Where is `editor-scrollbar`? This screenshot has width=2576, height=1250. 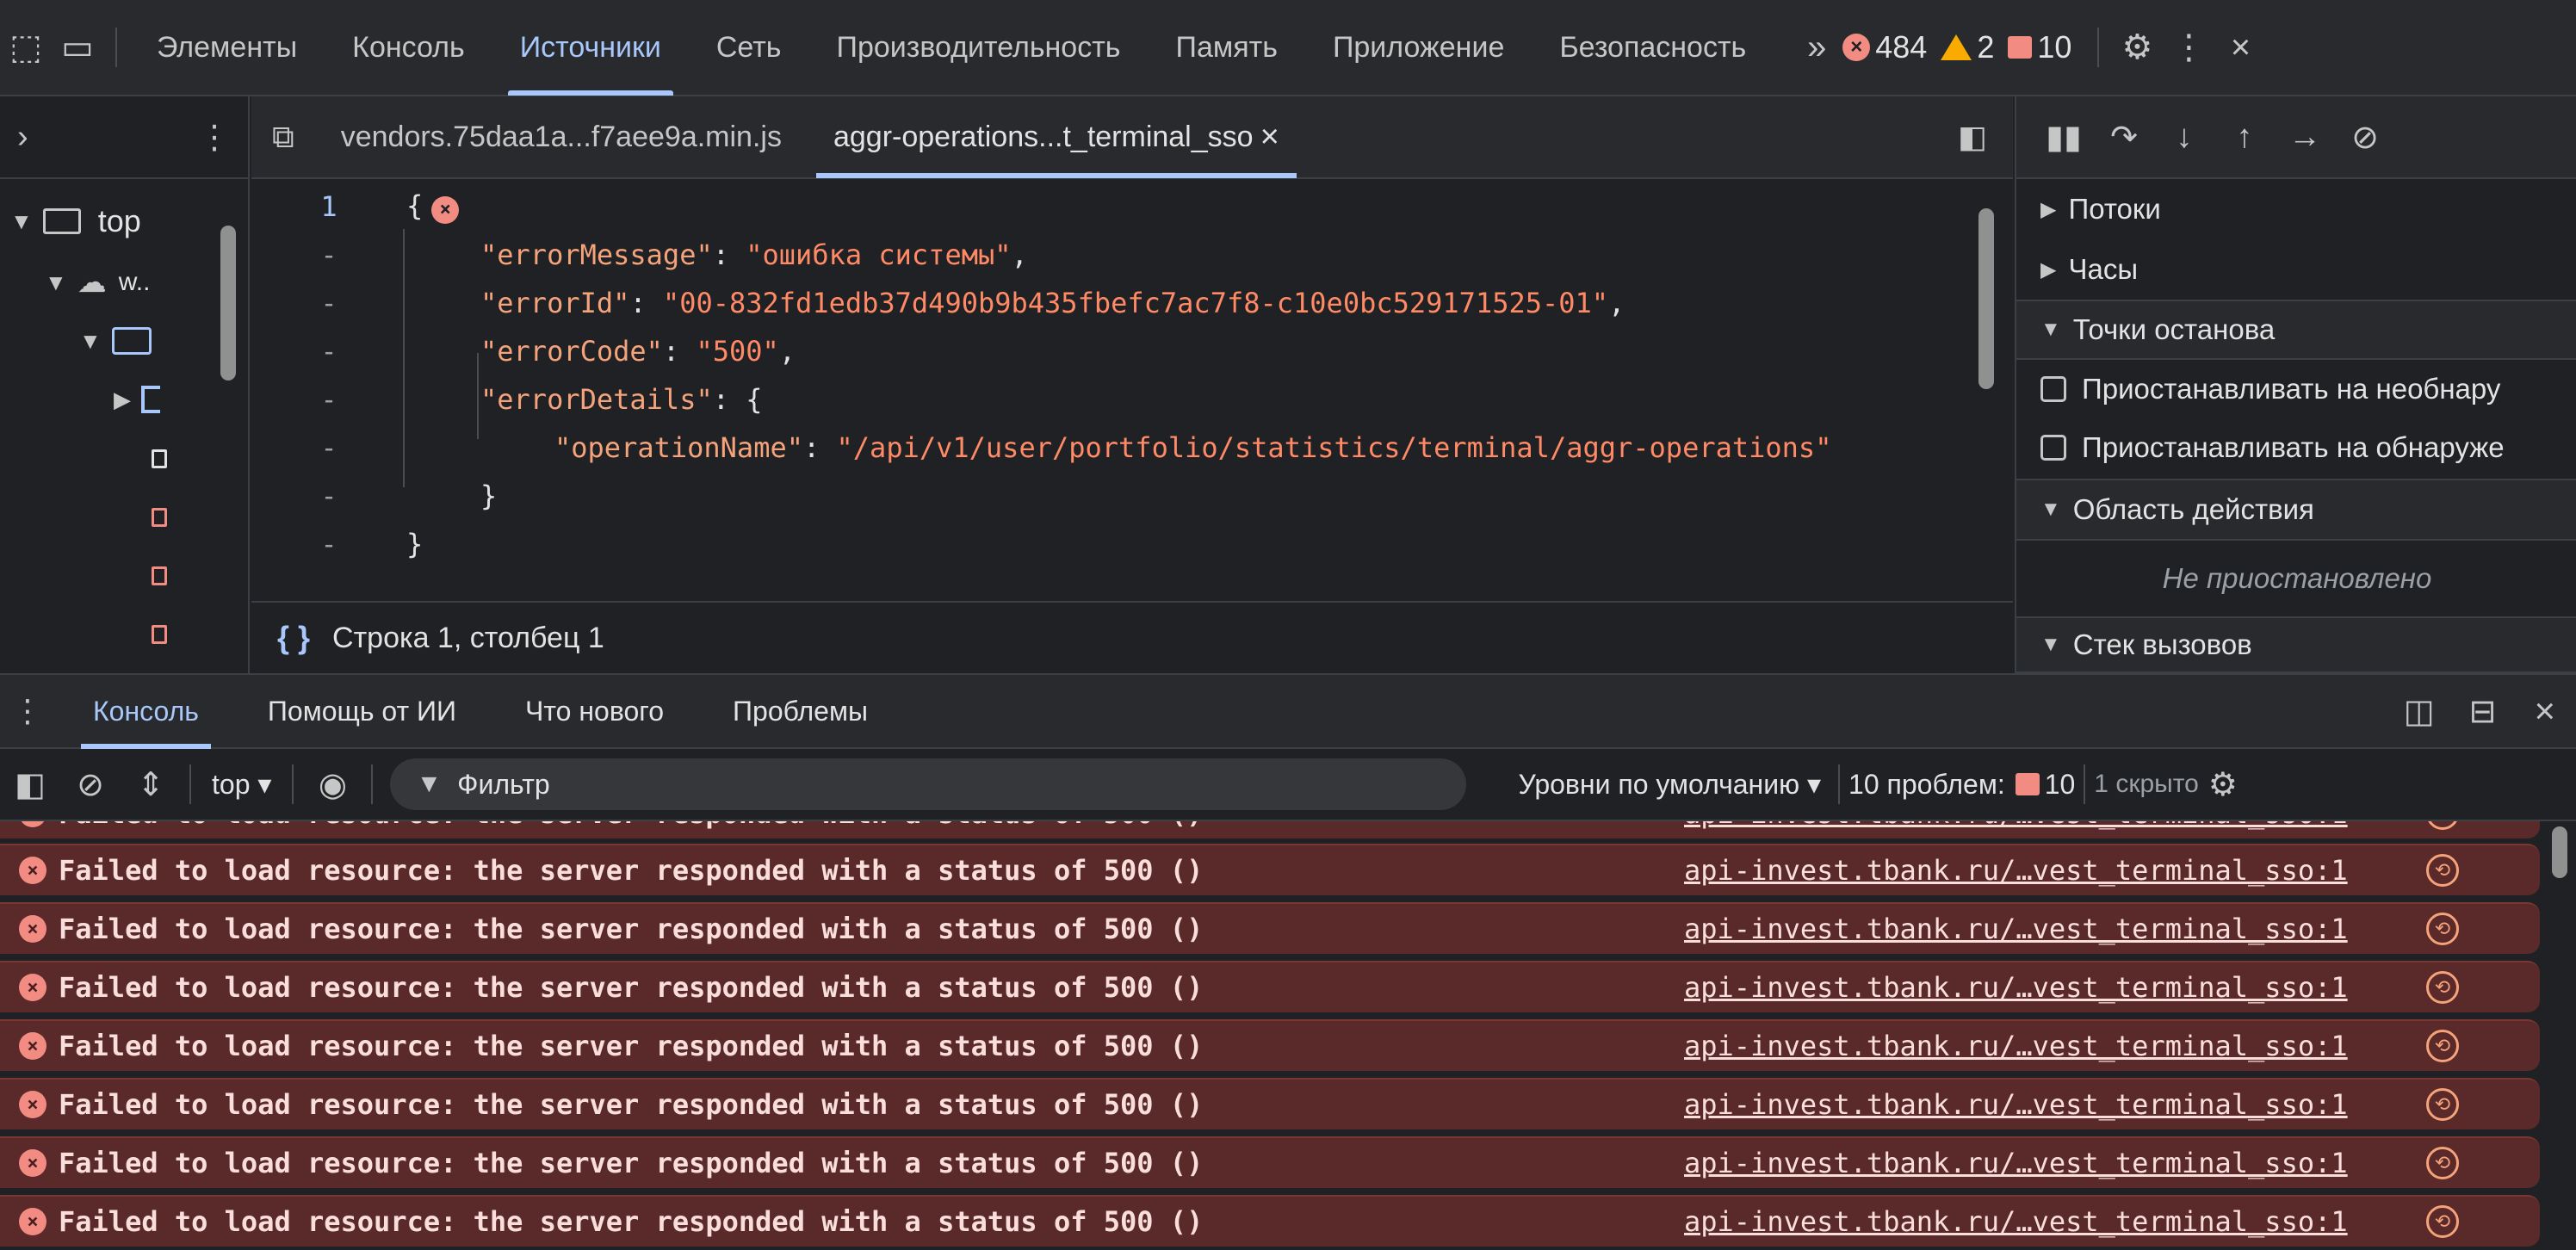 editor-scrollbar is located at coordinates (1986, 389).